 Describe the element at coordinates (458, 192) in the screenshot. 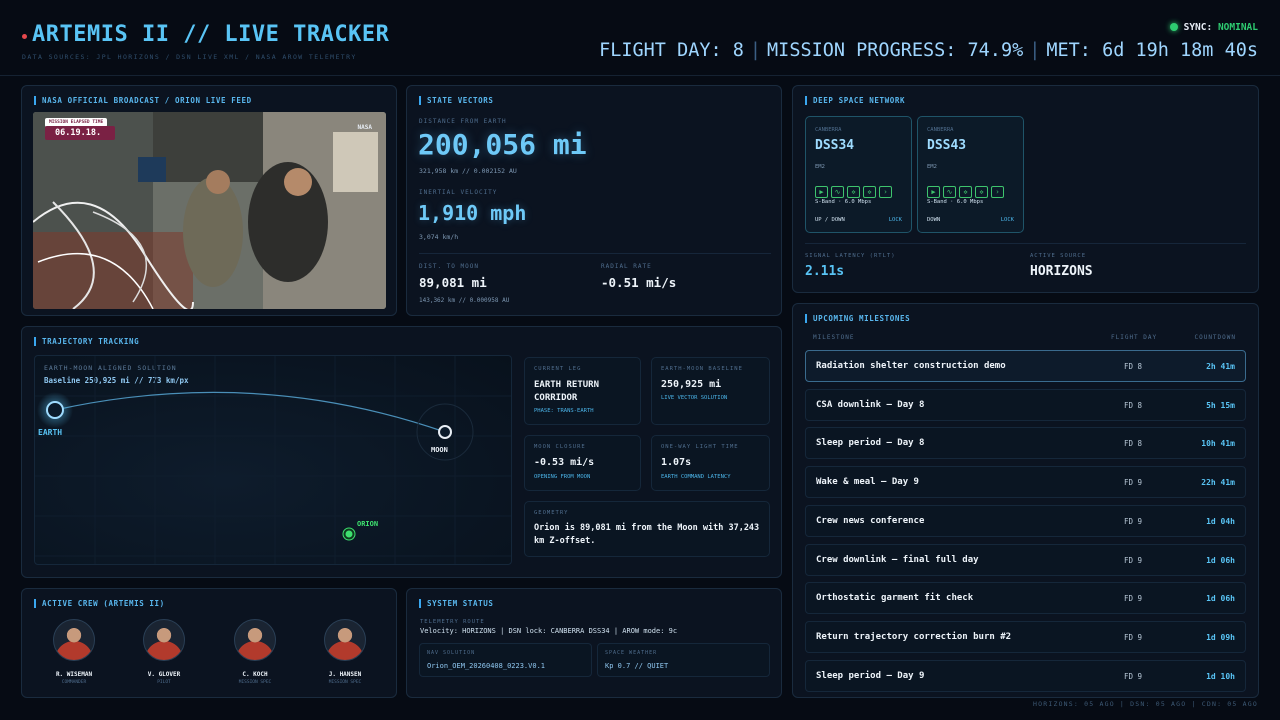

I see `velocity-label: INERTIAL VELOCITY` at that location.